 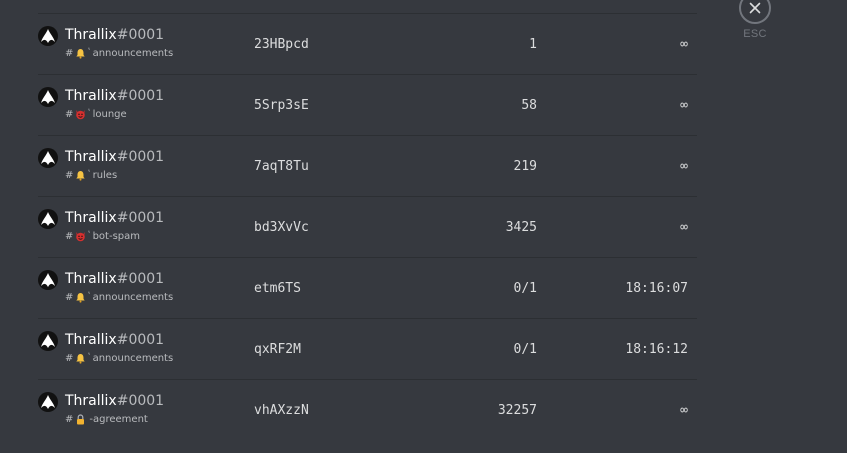 I want to click on invite-uses: 1, so click(x=533, y=44).